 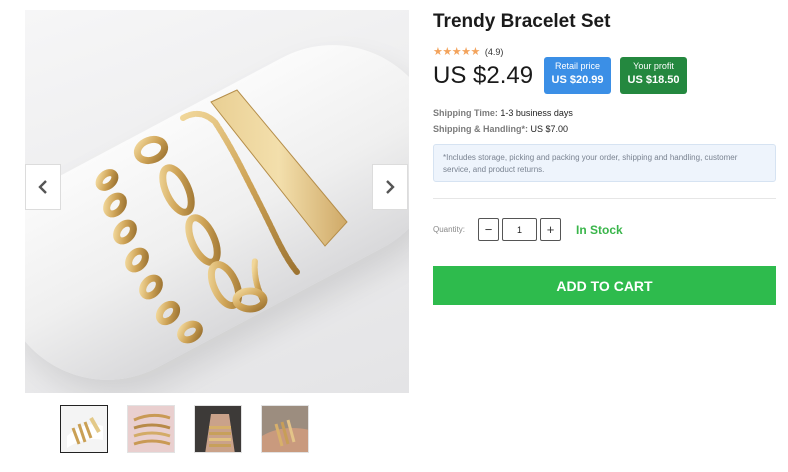 I want to click on profit-badge: Your profit US $18.50, so click(x=653, y=75).